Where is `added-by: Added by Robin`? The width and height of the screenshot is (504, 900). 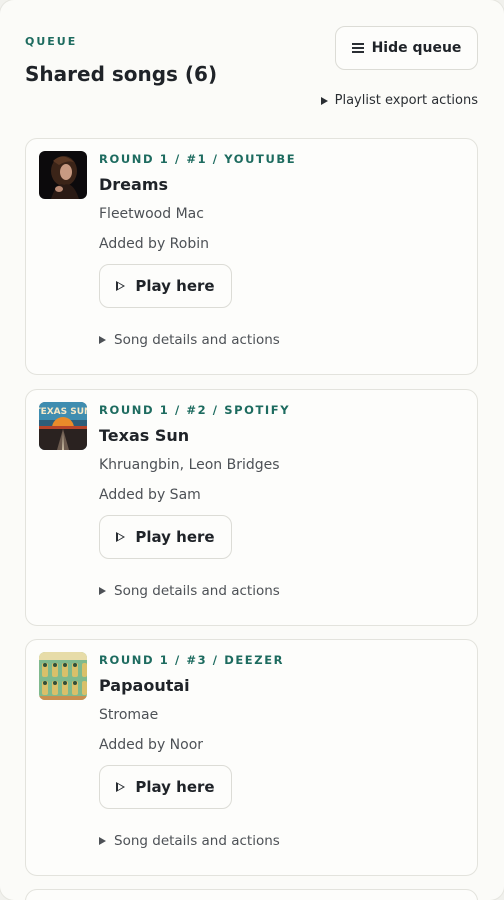
added-by: Added by Robin is located at coordinates (154, 244).